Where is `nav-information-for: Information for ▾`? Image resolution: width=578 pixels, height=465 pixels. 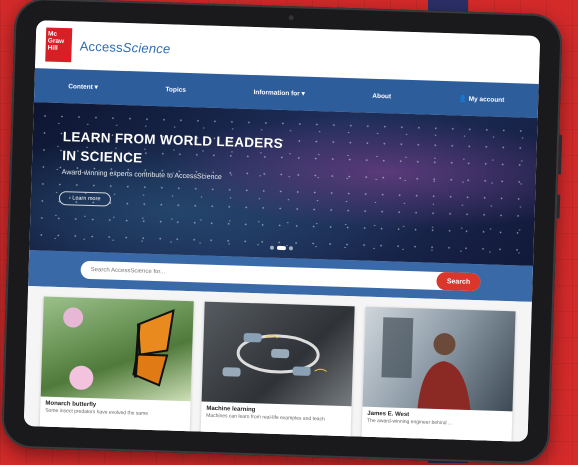
nav-information-for: Information for ▾ is located at coordinates (279, 93).